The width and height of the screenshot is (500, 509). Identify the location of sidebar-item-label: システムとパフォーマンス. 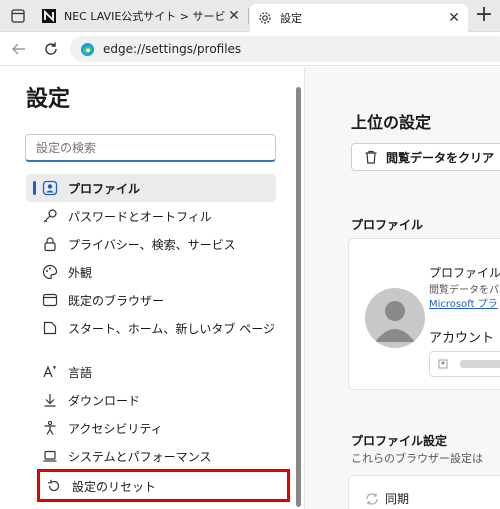
(140, 456).